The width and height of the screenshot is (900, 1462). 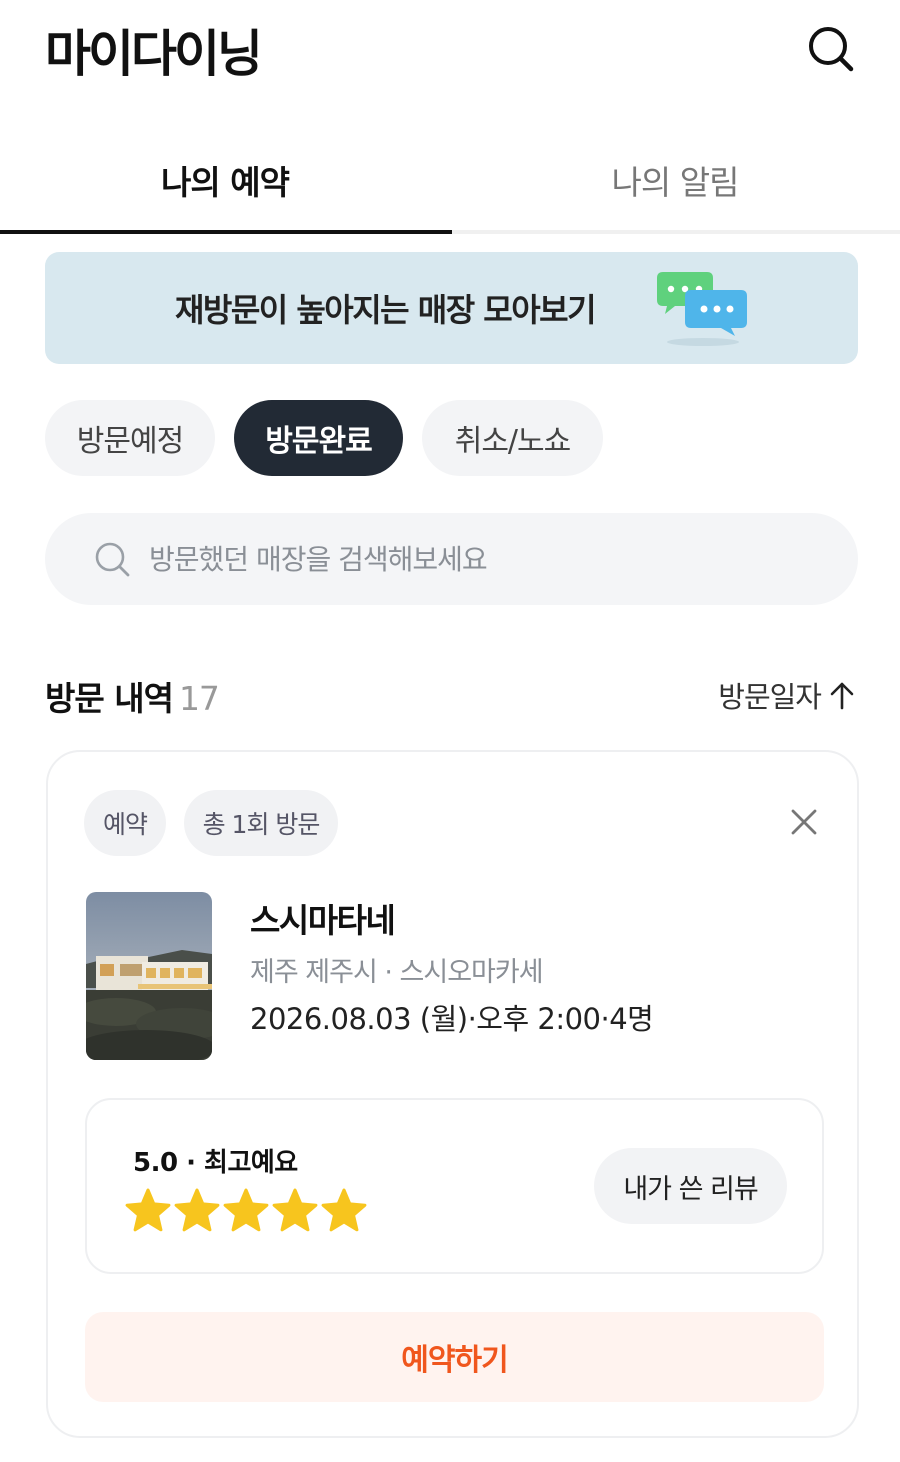 What do you see at coordinates (109, 698) in the screenshot?
I see `section-title-text: 방문 내역` at bounding box center [109, 698].